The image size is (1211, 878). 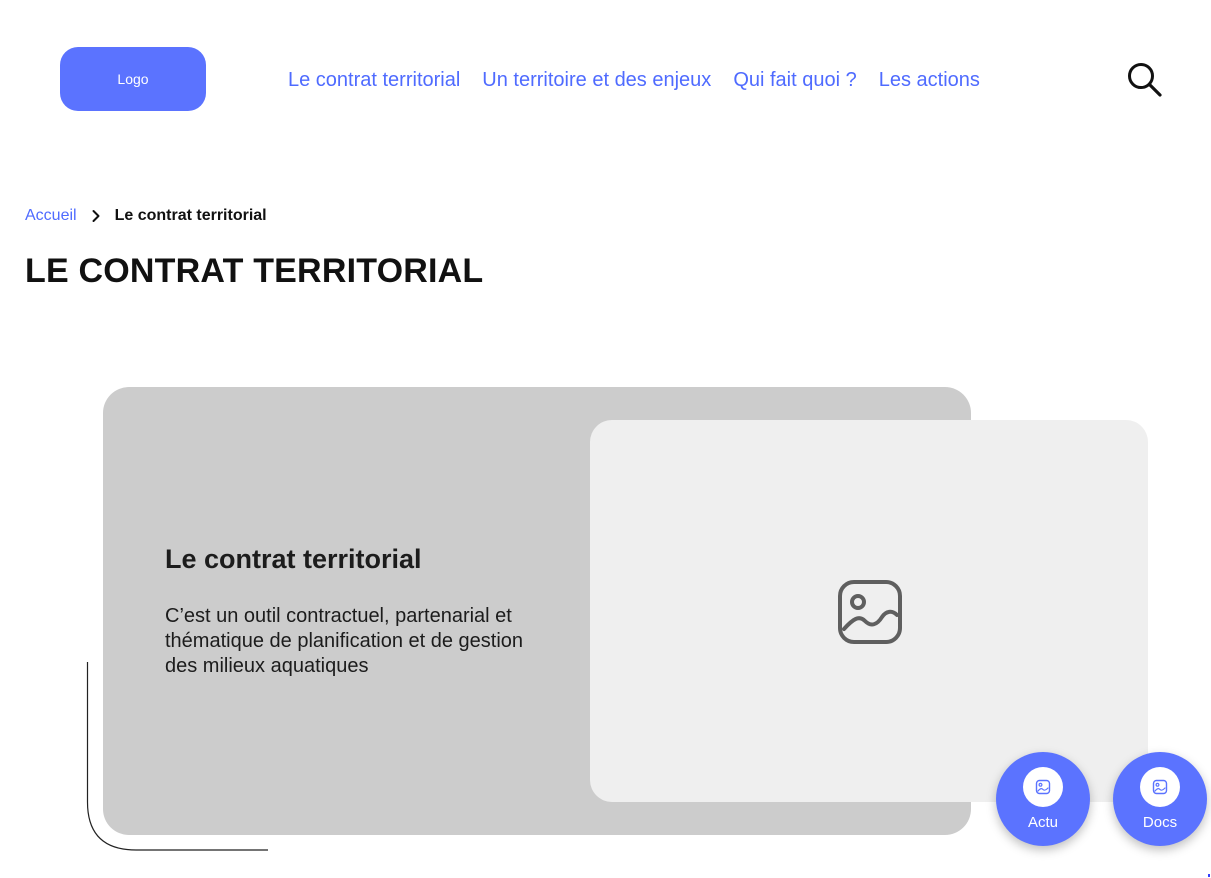 I want to click on decorative-dot, so click(x=1209, y=875).